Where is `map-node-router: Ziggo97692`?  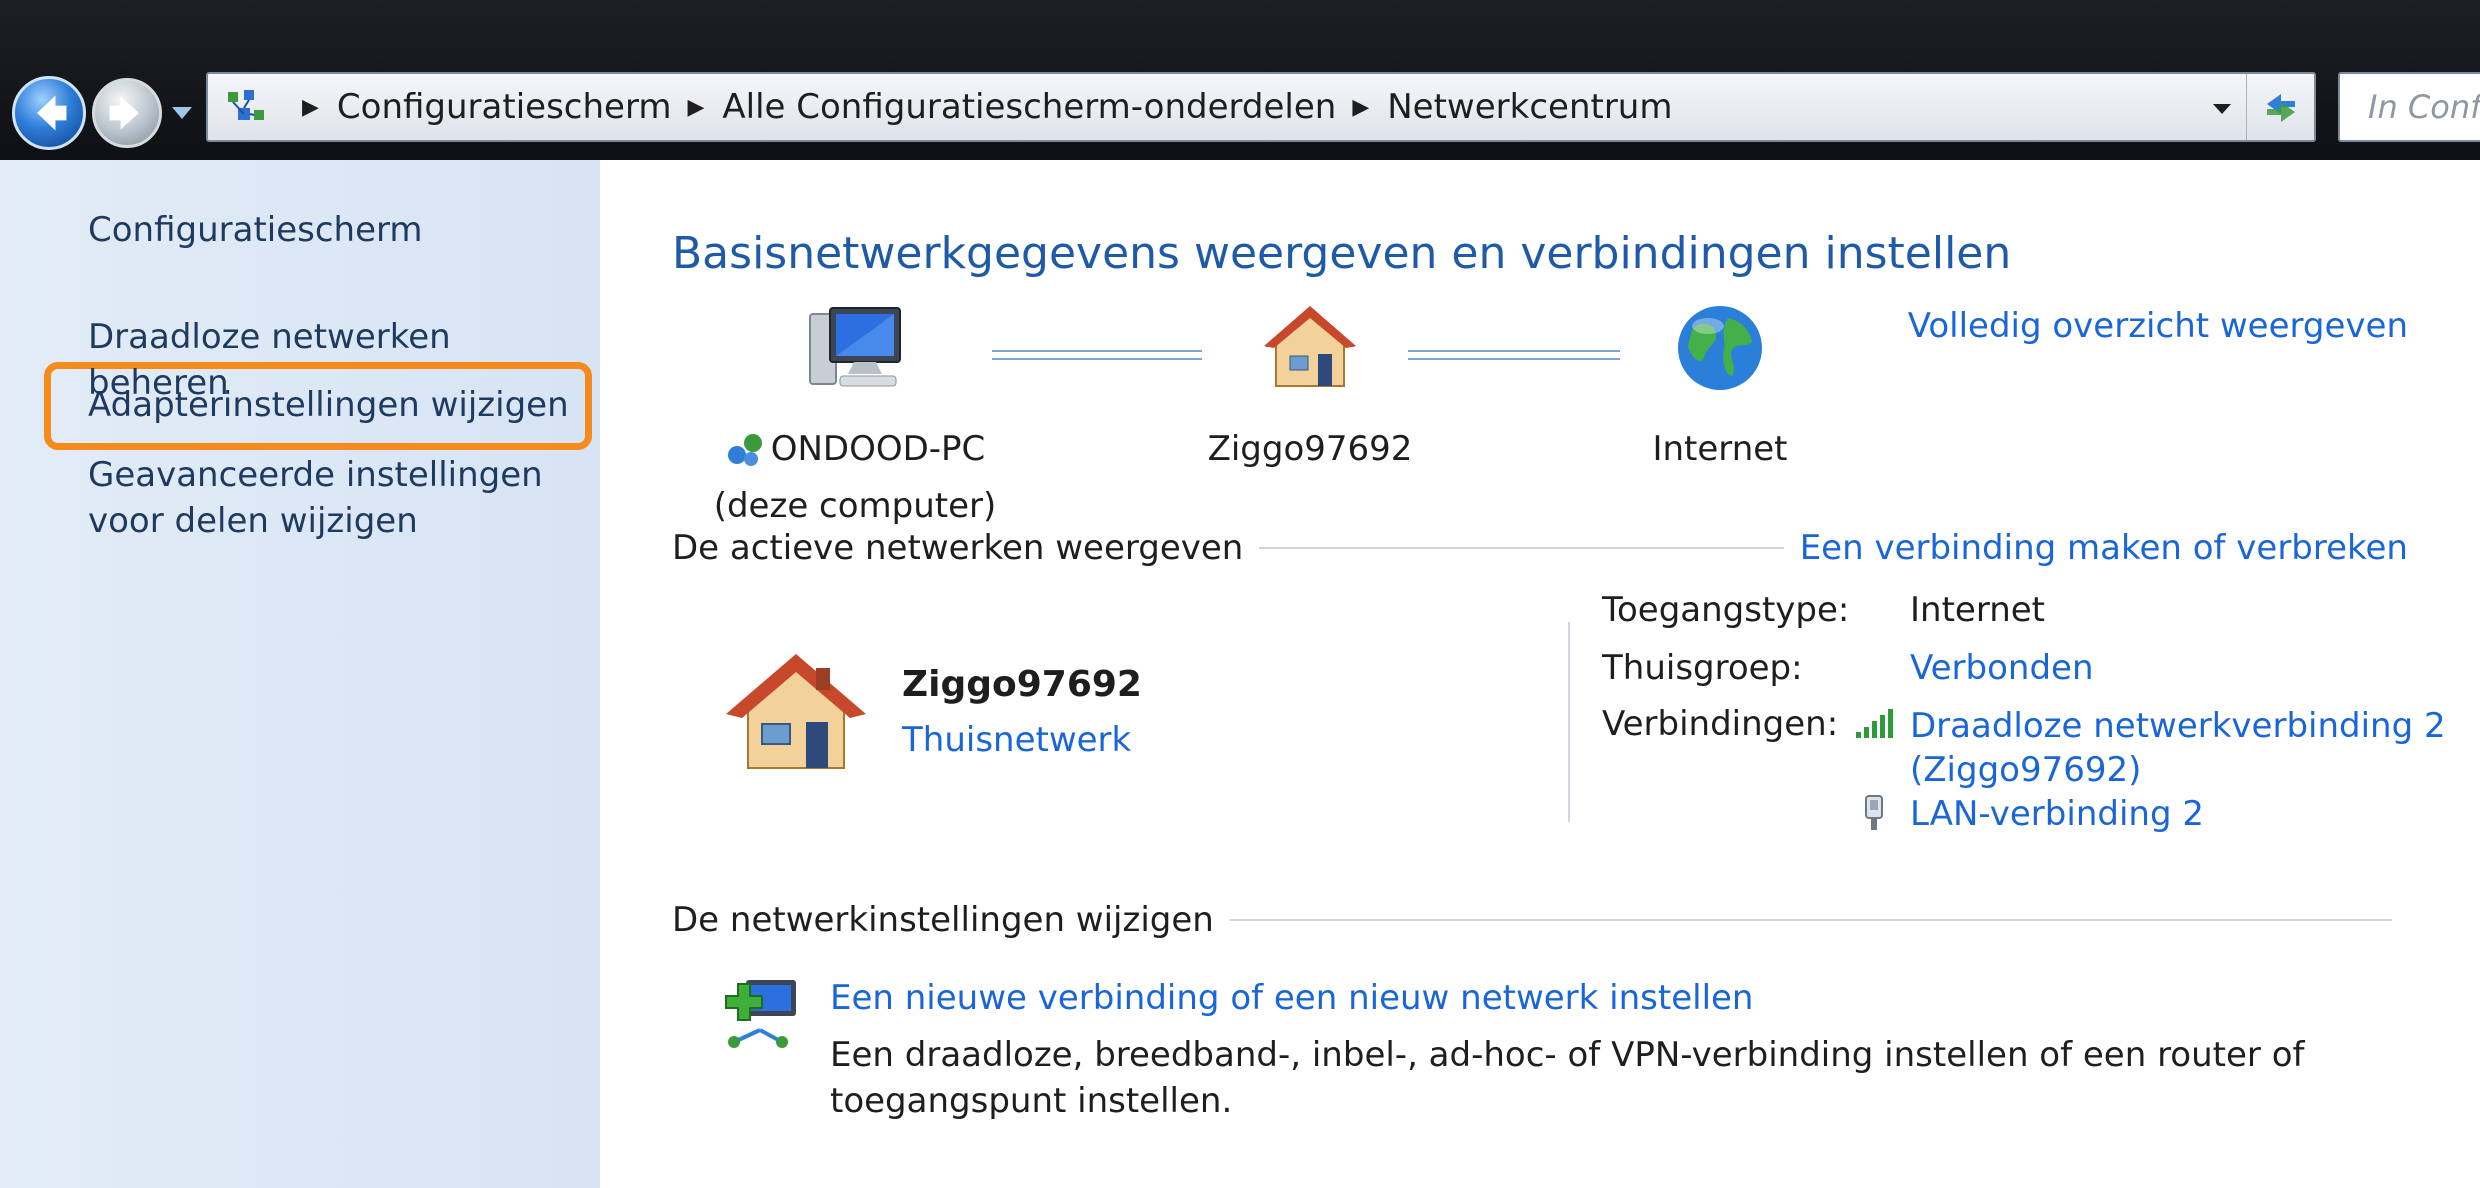
map-node-router: Ziggo97692 is located at coordinates (1310, 386).